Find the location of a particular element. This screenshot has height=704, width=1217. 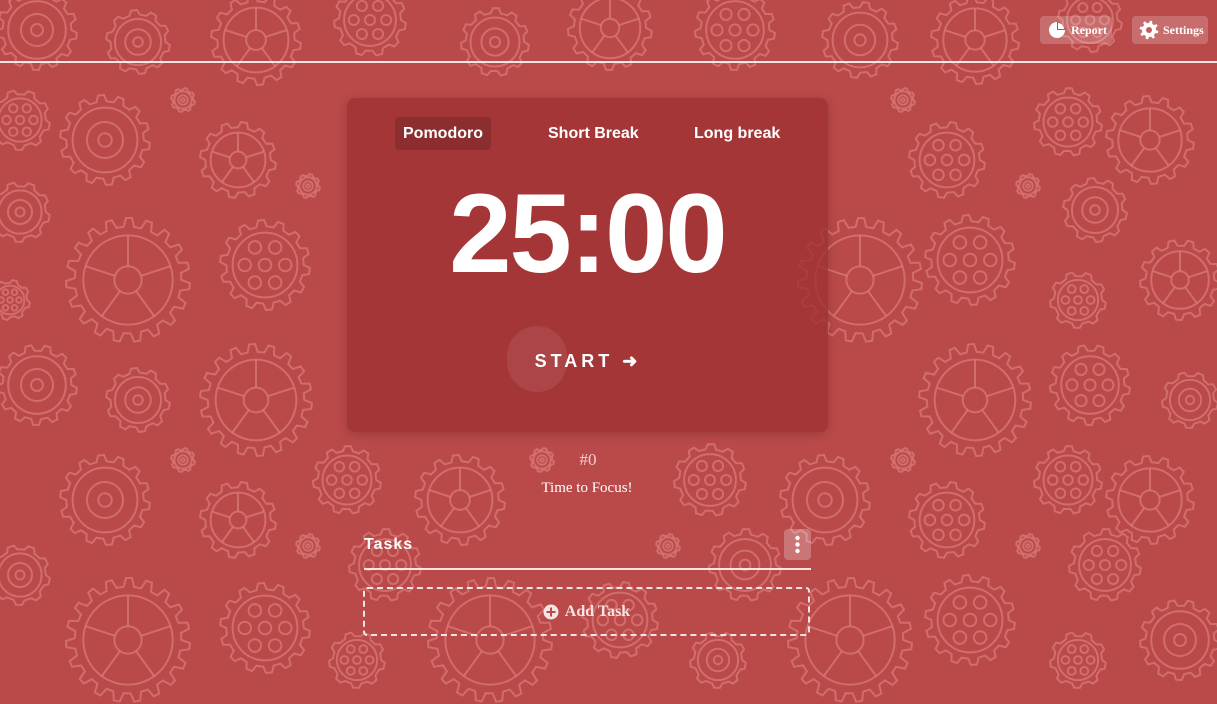

start-button: START ➜ is located at coordinates (588, 361).